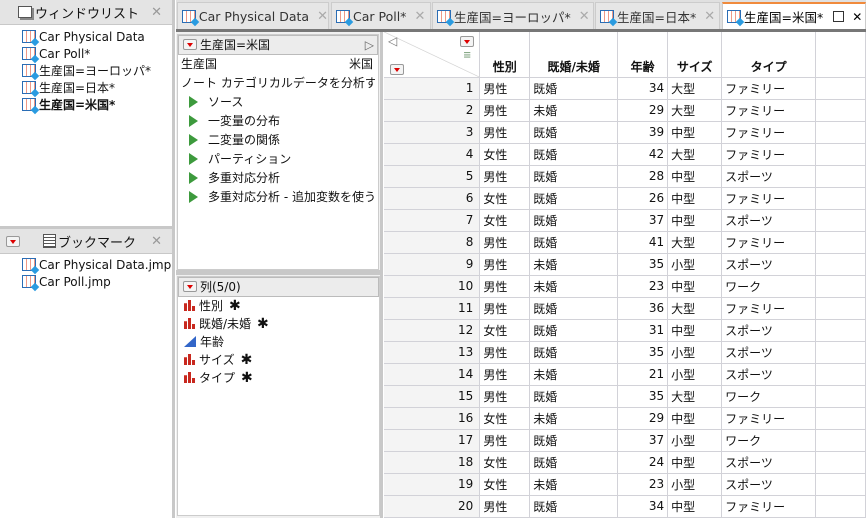  Describe the element at coordinates (432, 484) in the screenshot. I see `row-number: 19` at that location.